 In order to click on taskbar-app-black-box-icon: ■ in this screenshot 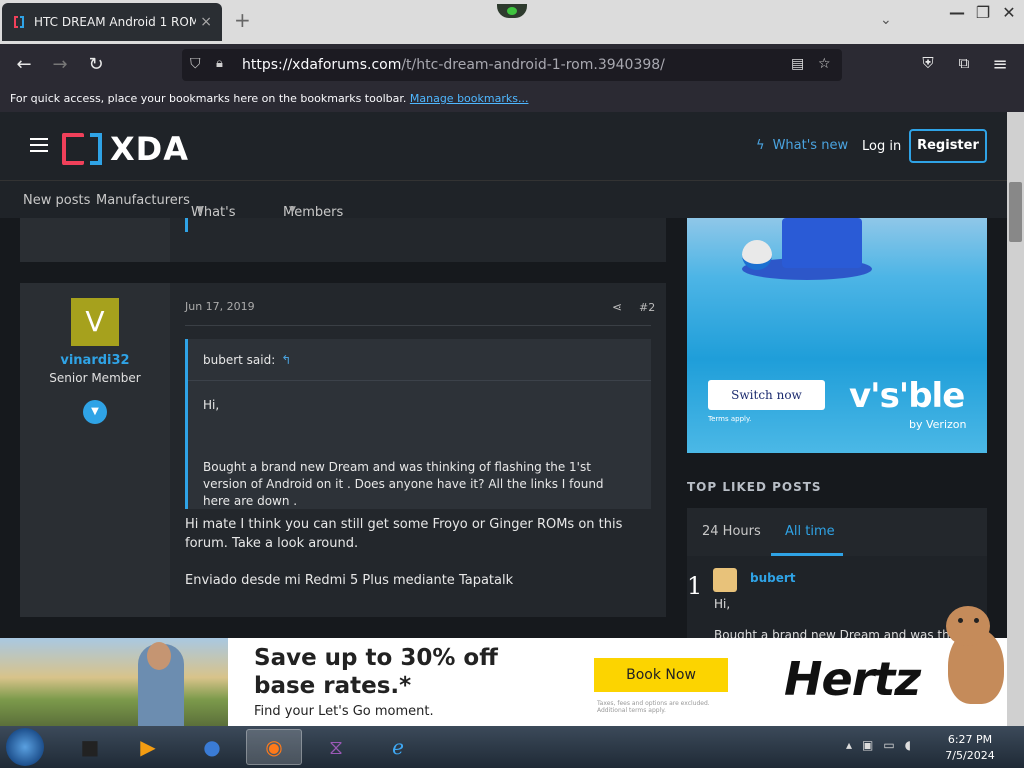, I will do `click(90, 747)`.